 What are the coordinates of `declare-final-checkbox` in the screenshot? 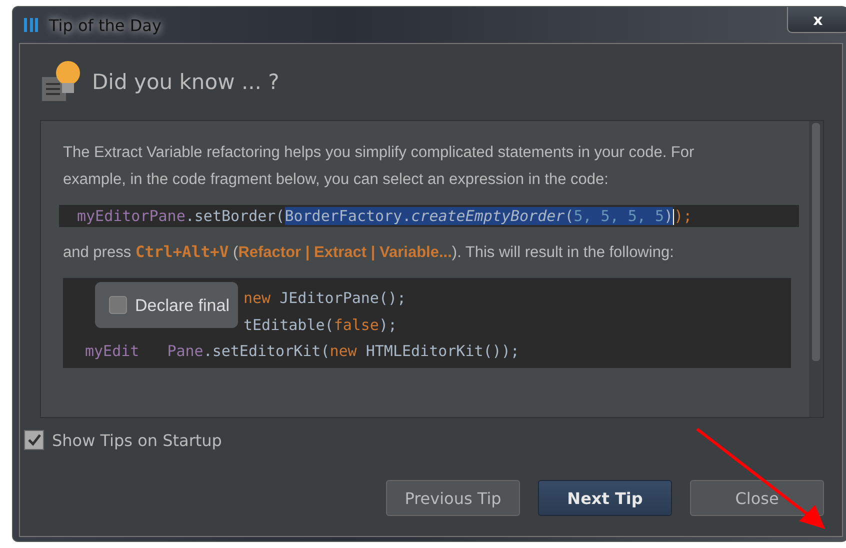 It's located at (118, 305).